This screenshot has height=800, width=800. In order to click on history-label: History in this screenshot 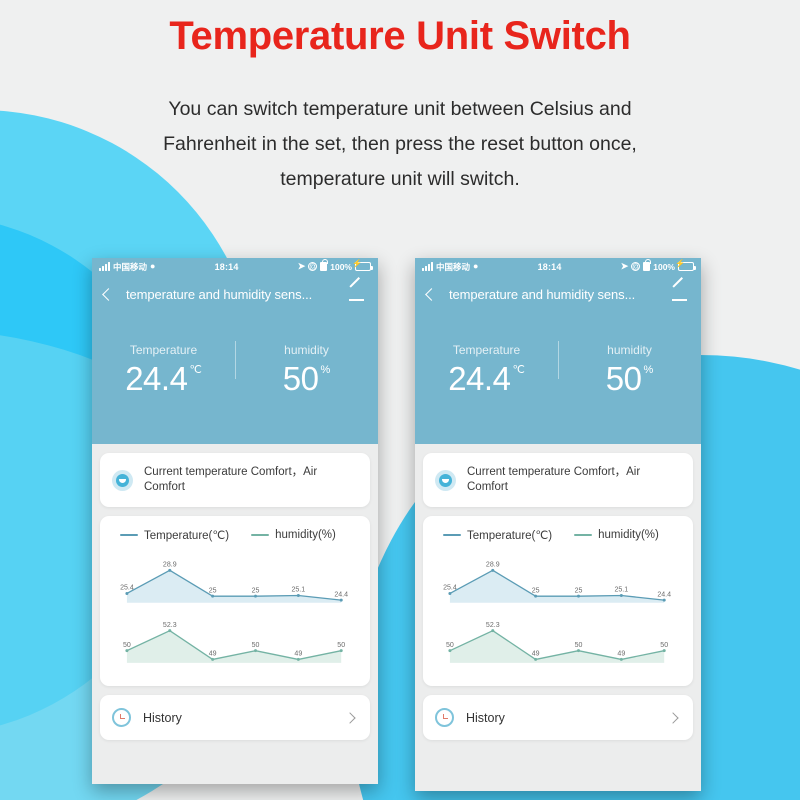, I will do `click(485, 717)`.